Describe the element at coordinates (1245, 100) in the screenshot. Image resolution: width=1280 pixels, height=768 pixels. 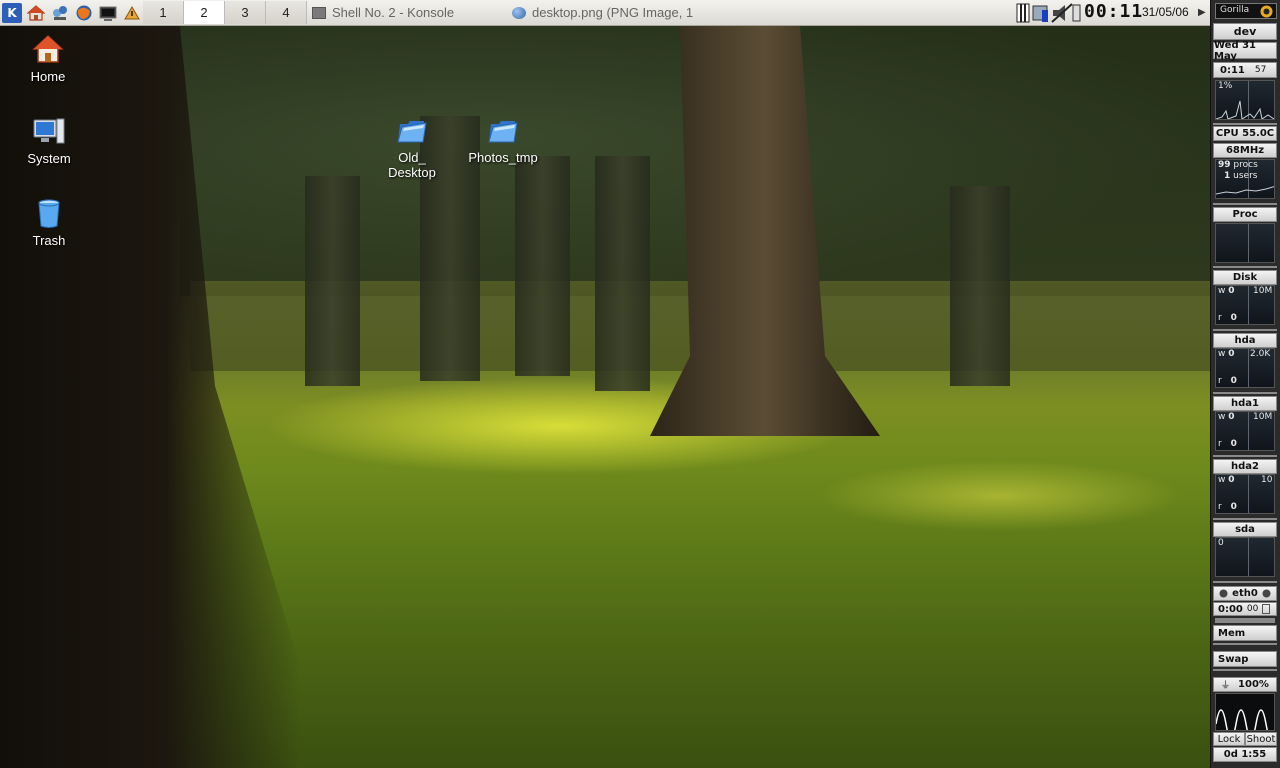
I see `cpu-graph: 1%` at that location.